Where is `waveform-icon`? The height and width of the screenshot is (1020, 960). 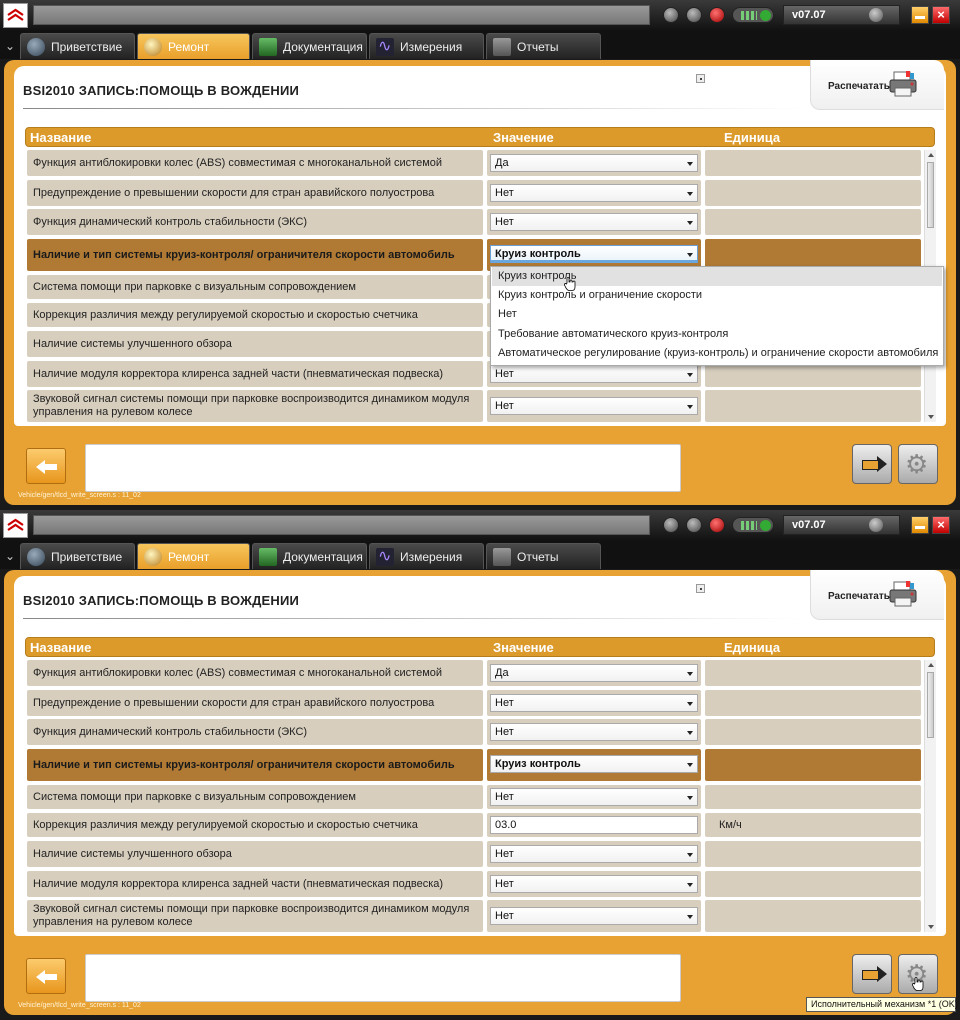
waveform-icon is located at coordinates (385, 556).